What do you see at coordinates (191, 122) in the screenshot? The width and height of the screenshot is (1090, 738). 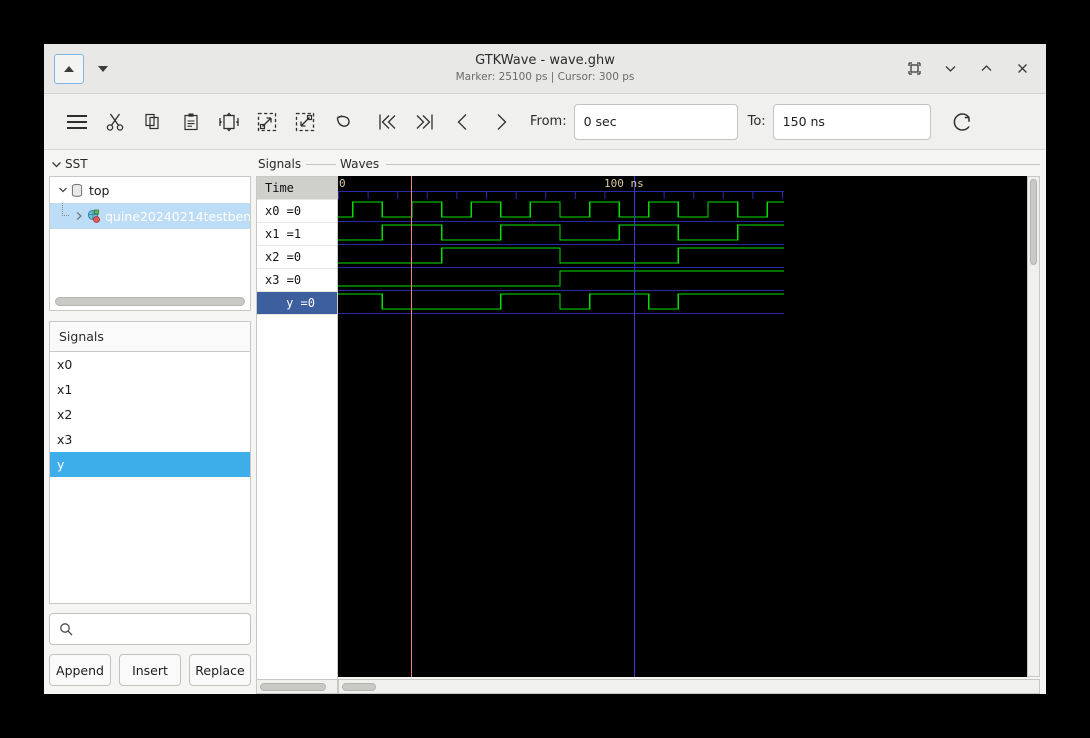 I see `paste-icon` at bounding box center [191, 122].